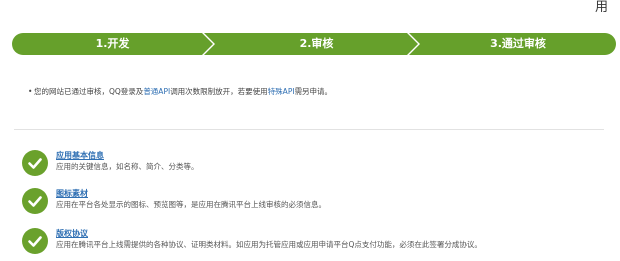  What do you see at coordinates (313, 91) in the screenshot?
I see `notice-text-3: 需另申请。` at bounding box center [313, 91].